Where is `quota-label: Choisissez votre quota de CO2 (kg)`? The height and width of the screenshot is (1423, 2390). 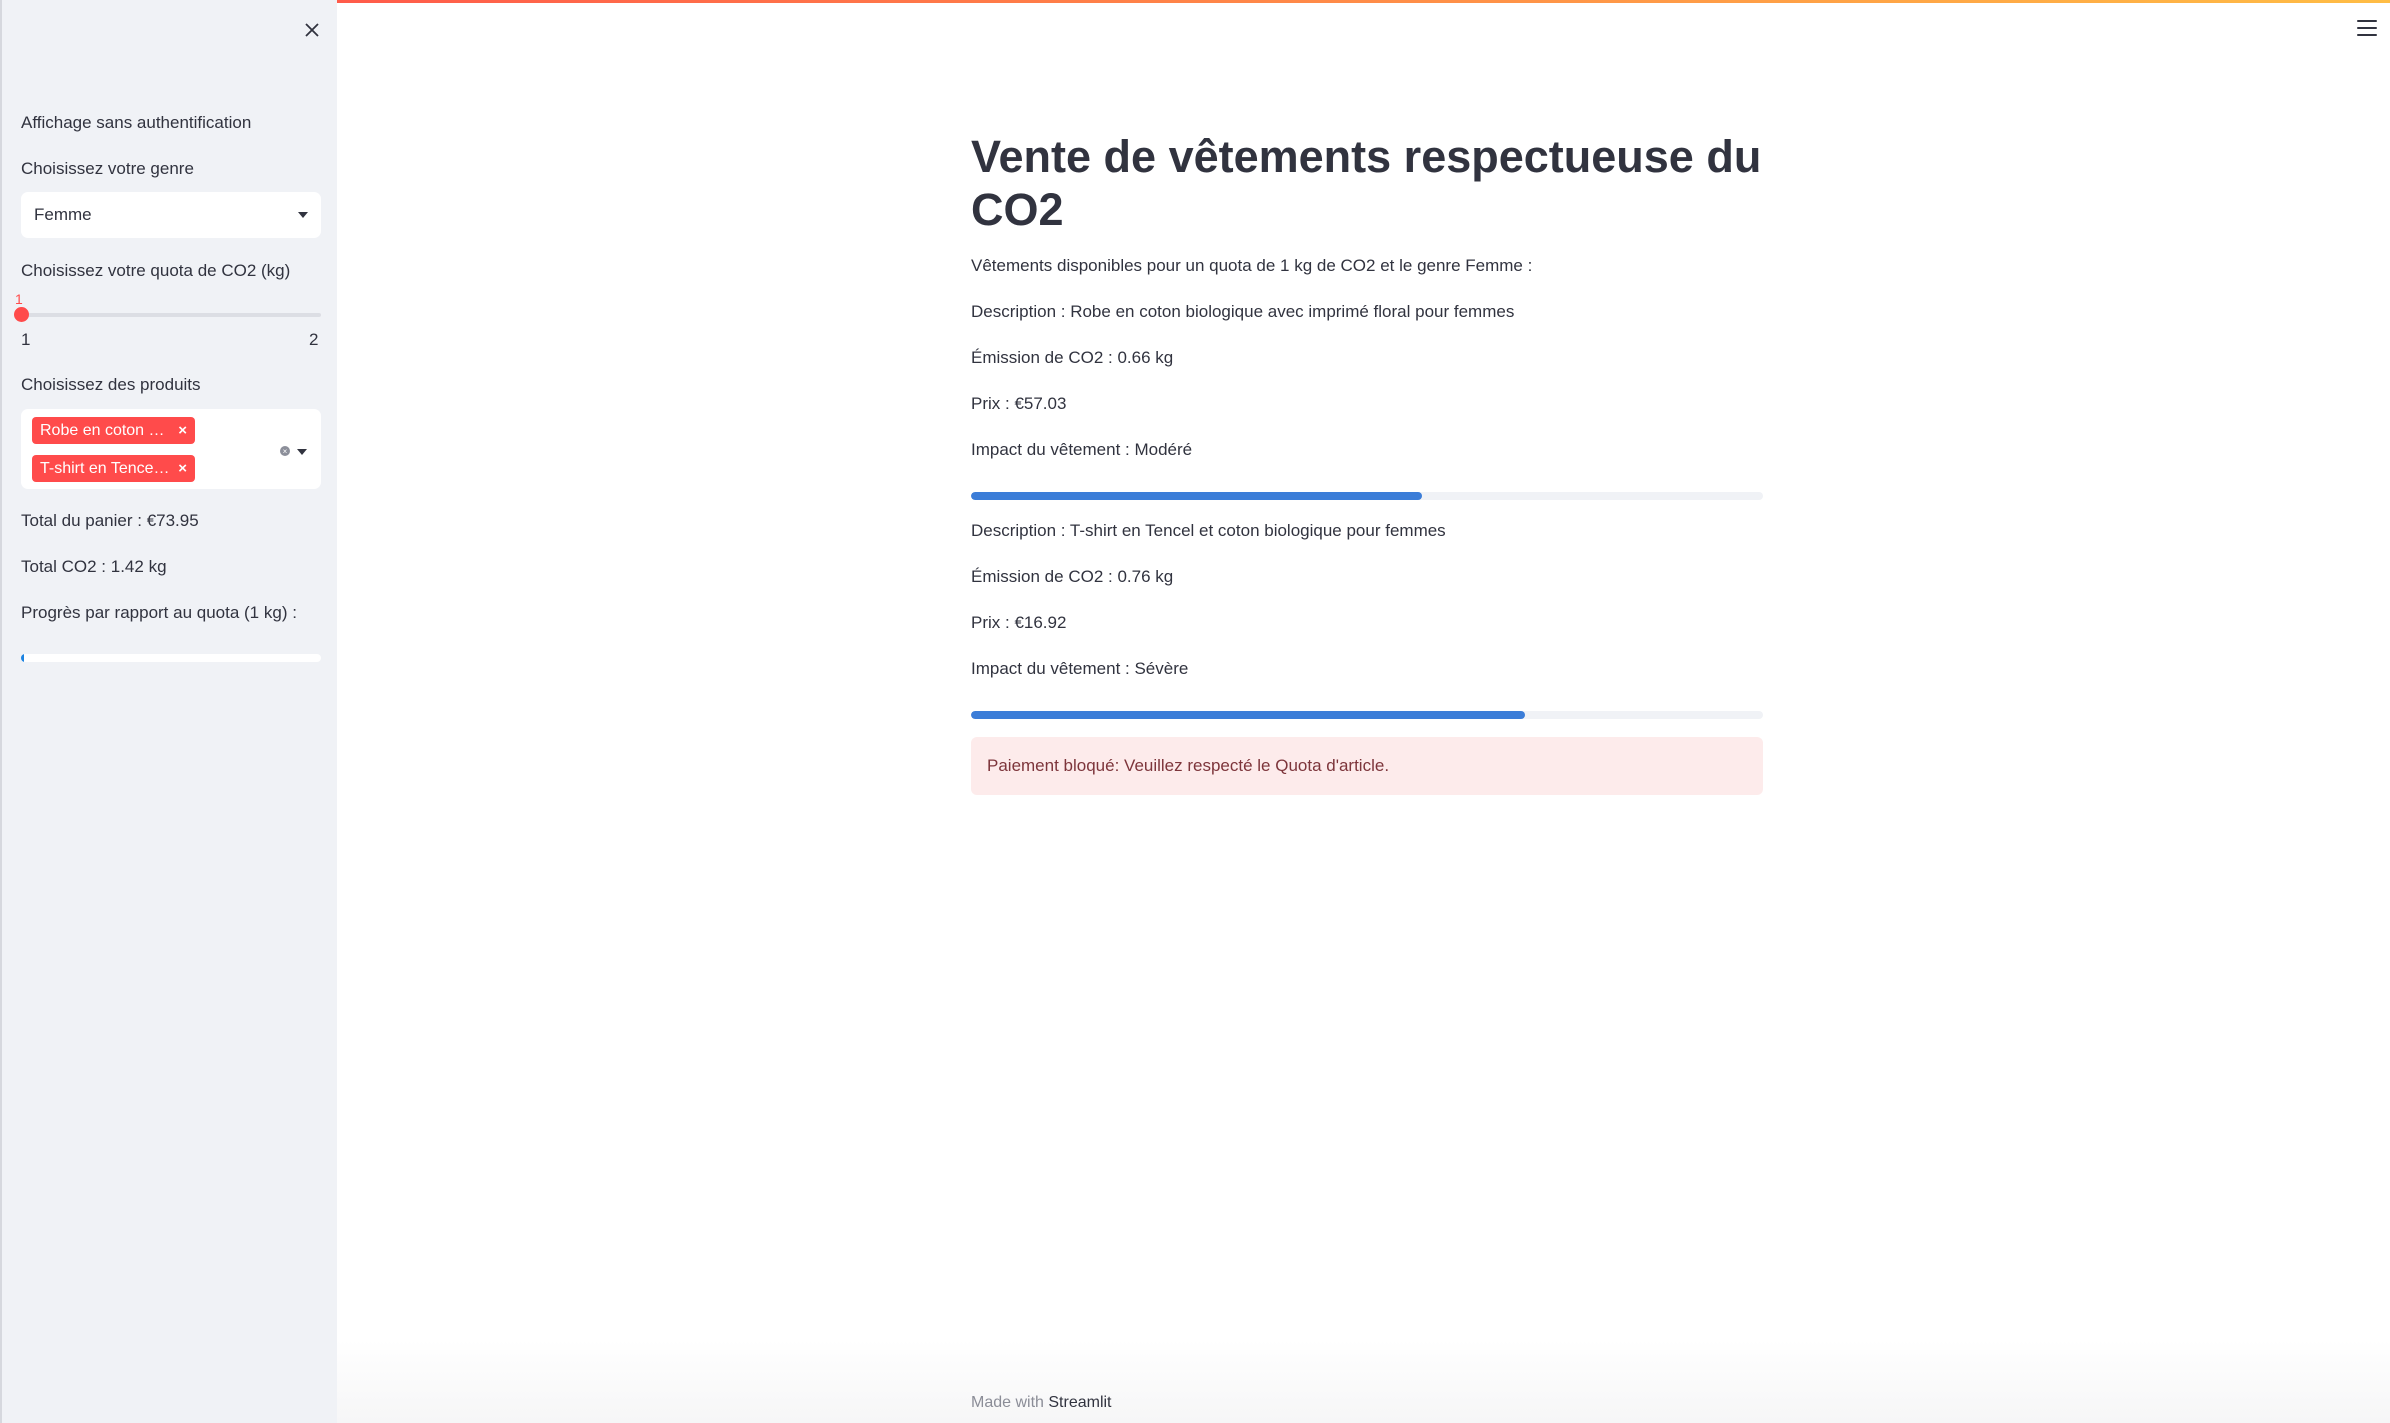
quota-label: Choisissez votre quota de CO2 (kg) is located at coordinates (156, 270).